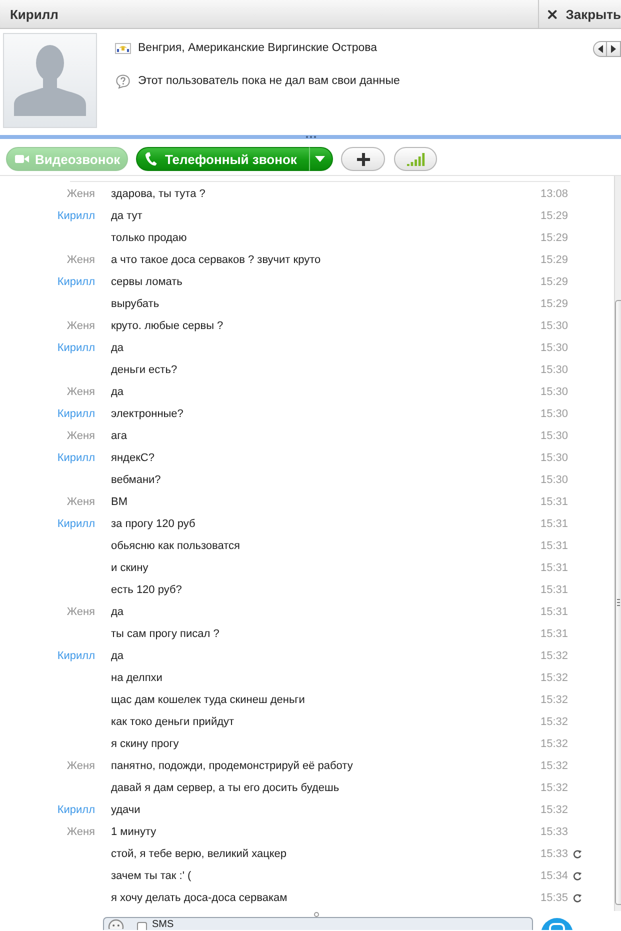 This screenshot has height=931, width=621. I want to click on message-text: да тут, so click(126, 216).